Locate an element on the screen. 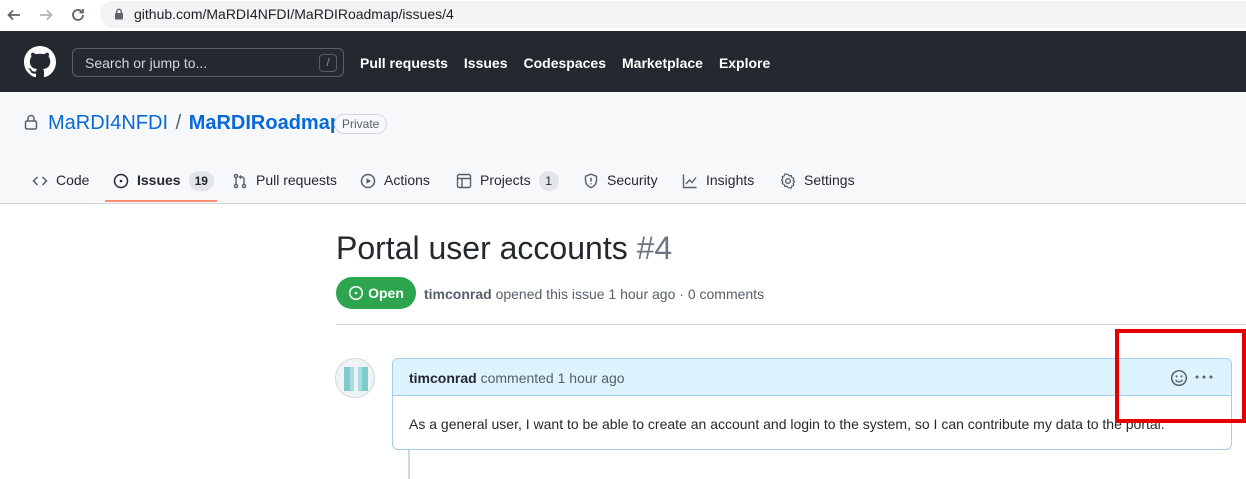  comment-action-text: commented 1 hour ago is located at coordinates (550, 378).